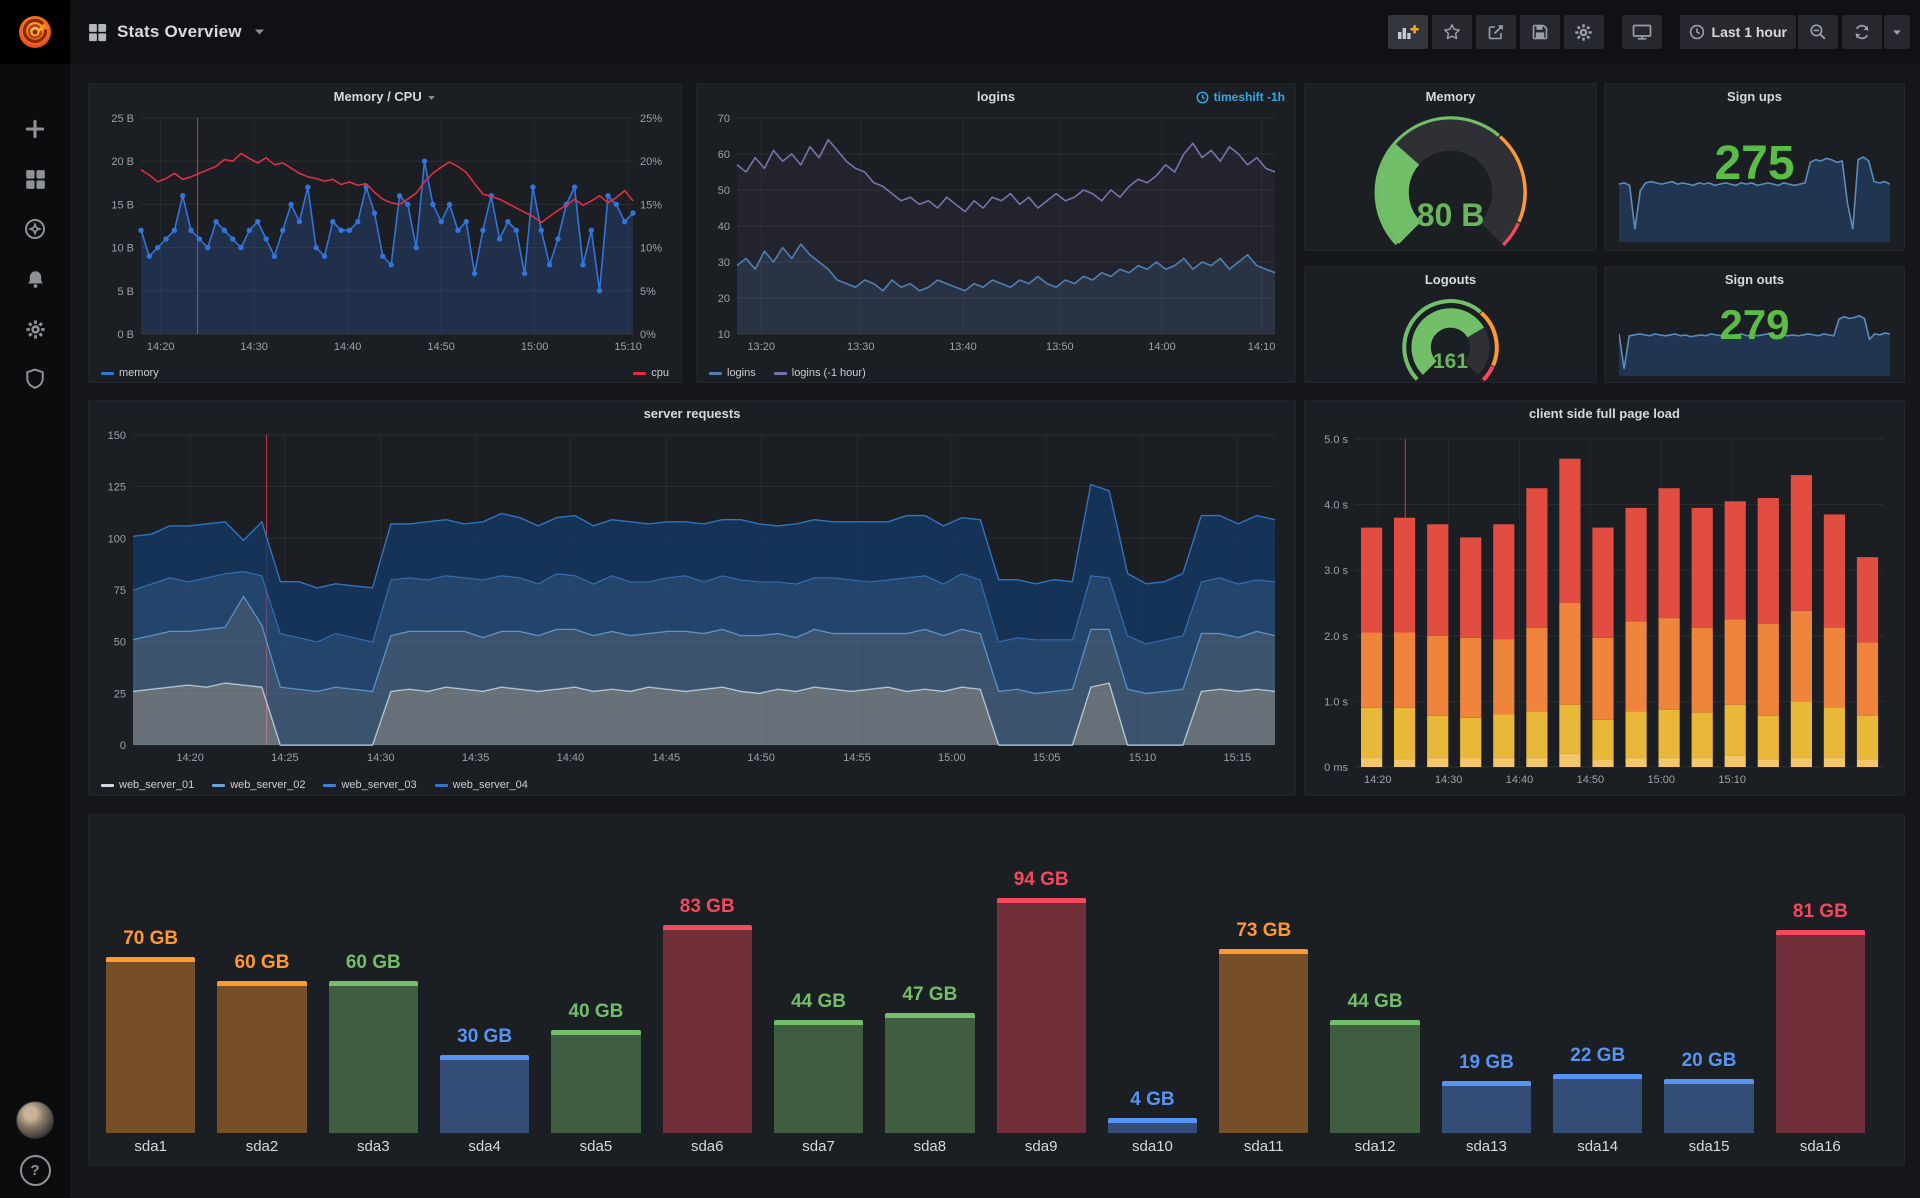  I want to click on legend-item-web-server-03: web_server_03, so click(370, 785).